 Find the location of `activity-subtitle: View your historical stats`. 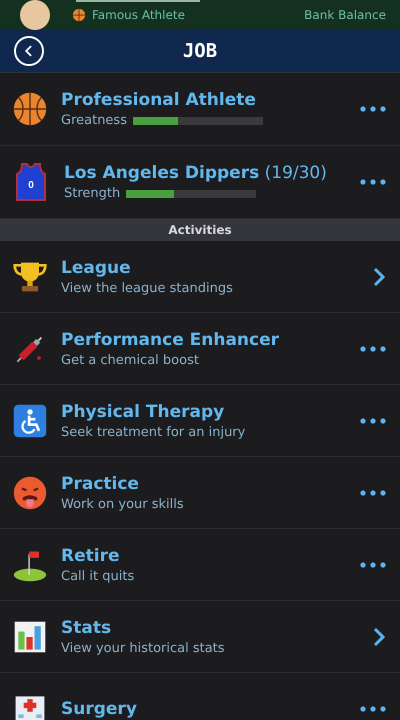

activity-subtitle: View your historical stats is located at coordinates (143, 648).